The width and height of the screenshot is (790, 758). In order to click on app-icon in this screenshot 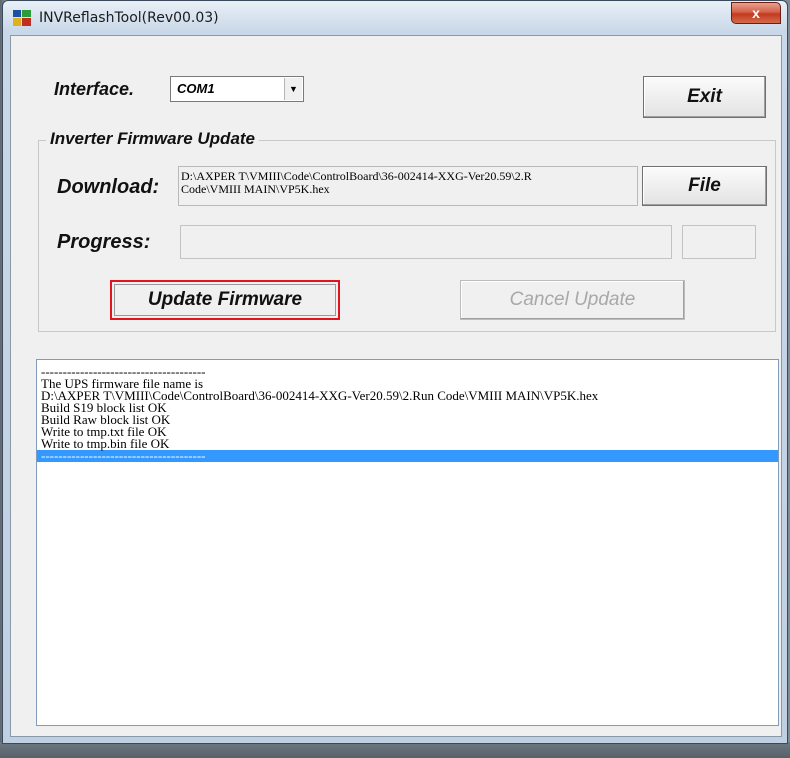, I will do `click(22, 18)`.